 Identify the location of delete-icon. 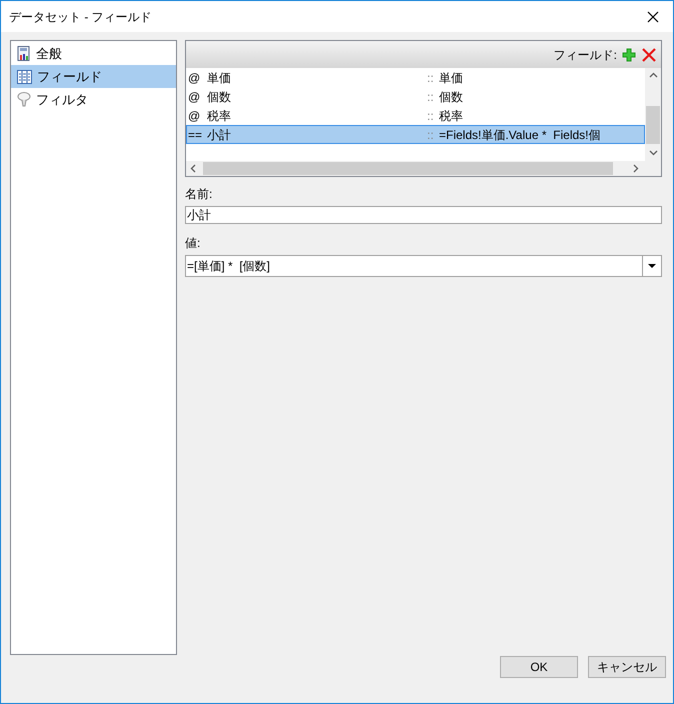
(649, 55).